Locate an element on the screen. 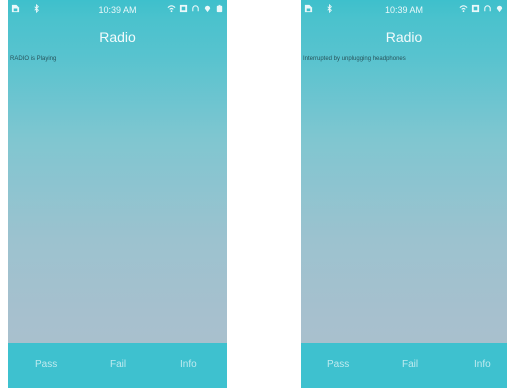 This screenshot has height=388, width=507. radio-status-text: RADIO is Playing is located at coordinates (33, 59).